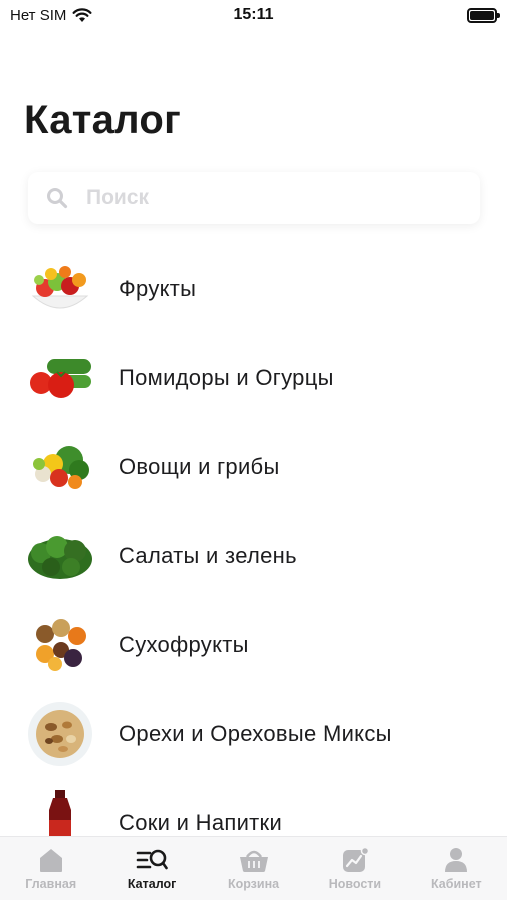 This screenshot has height=900, width=507. What do you see at coordinates (184, 644) in the screenshot?
I see `category-label: Сухофрукты` at bounding box center [184, 644].